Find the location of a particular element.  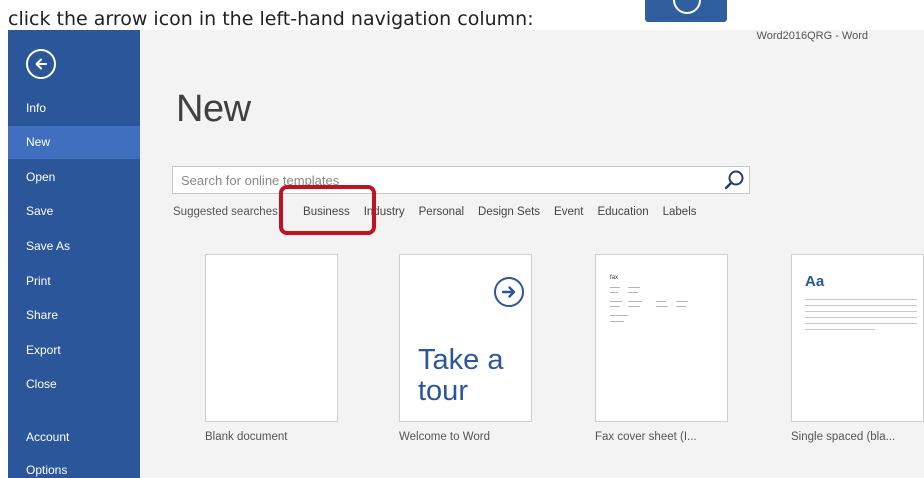

nav-item-open: Open is located at coordinates (74, 177).